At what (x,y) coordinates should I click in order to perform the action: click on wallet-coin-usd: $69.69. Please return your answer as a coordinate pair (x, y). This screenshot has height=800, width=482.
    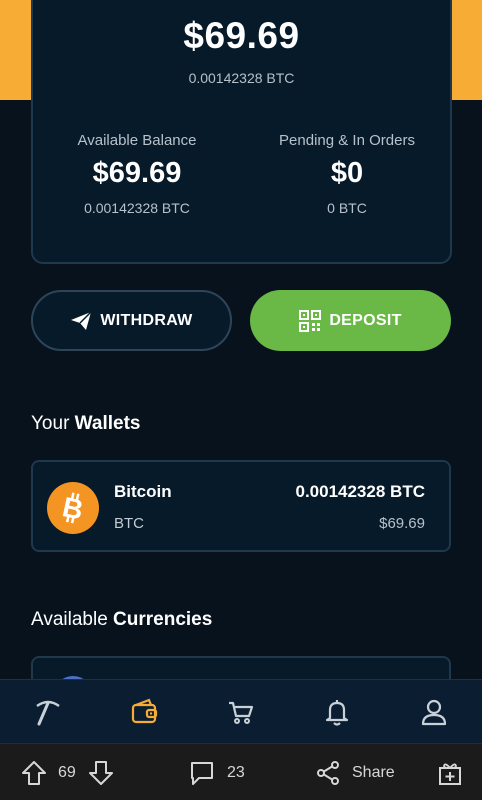
    Looking at the image, I should click on (402, 523).